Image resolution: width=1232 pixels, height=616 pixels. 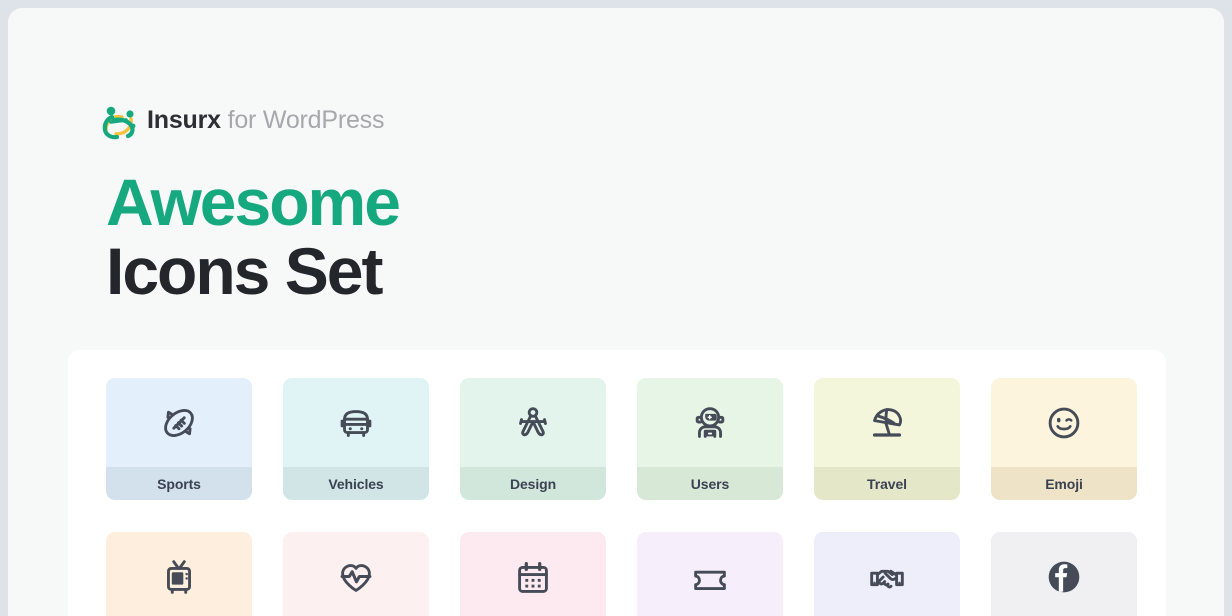 What do you see at coordinates (710, 422) in the screenshot?
I see `astronaut-user-icon` at bounding box center [710, 422].